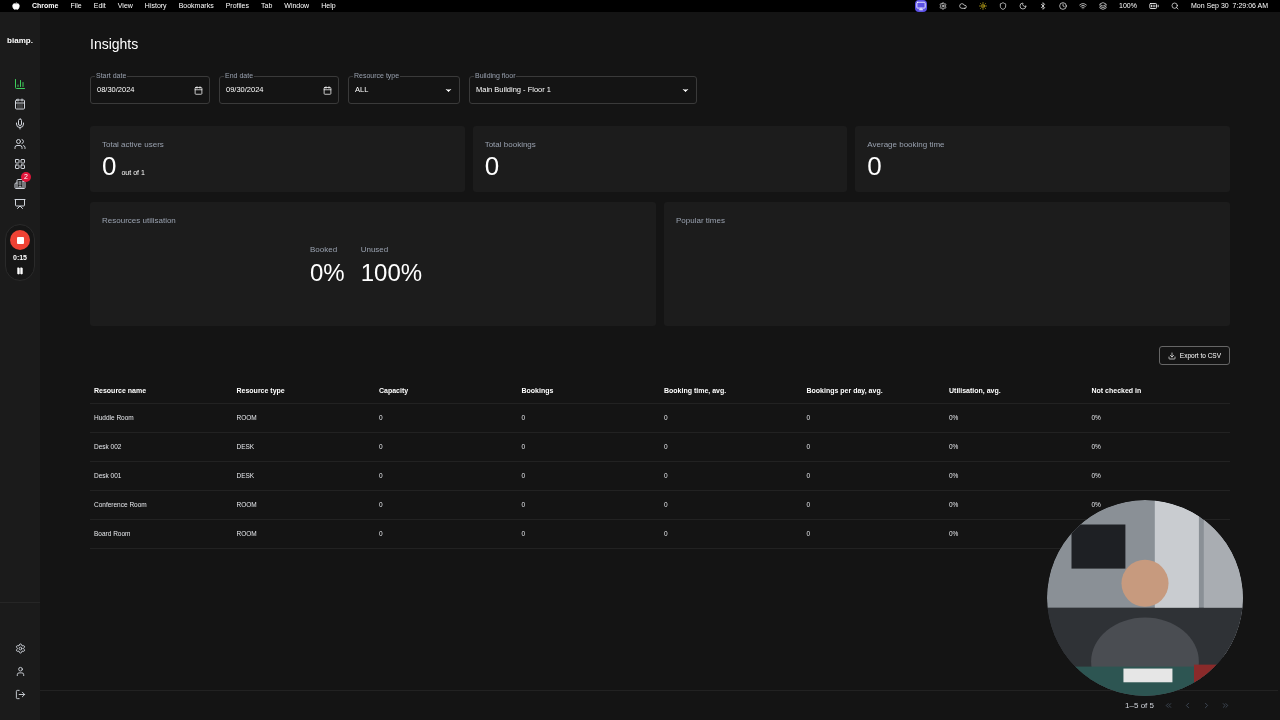  Describe the element at coordinates (963, 6) in the screenshot. I see `cloud-icon` at that location.